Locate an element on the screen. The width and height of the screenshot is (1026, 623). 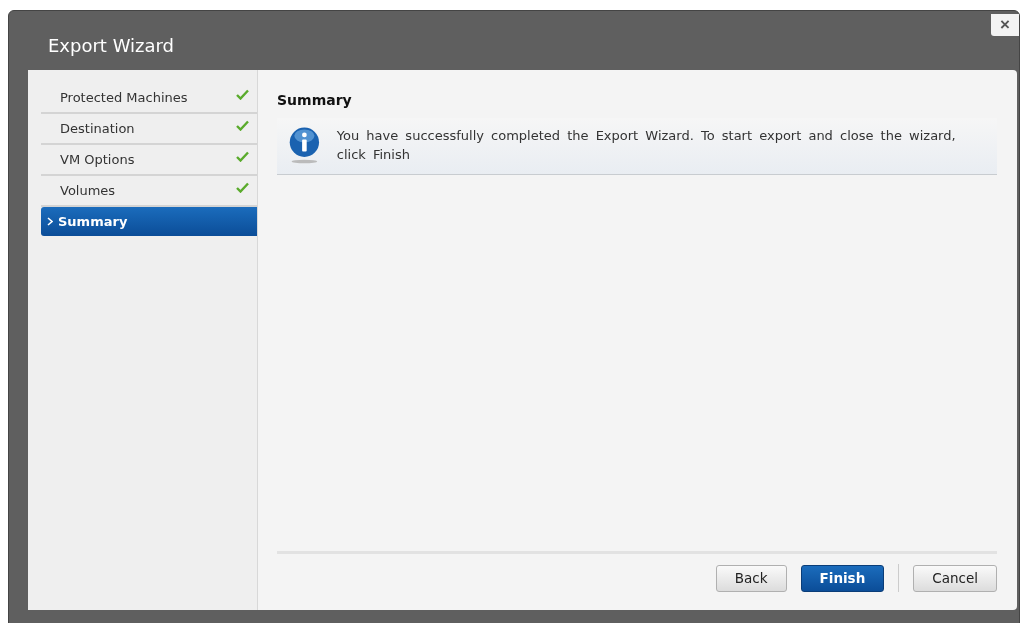
window-title: Export Wizard is located at coordinates (111, 45).